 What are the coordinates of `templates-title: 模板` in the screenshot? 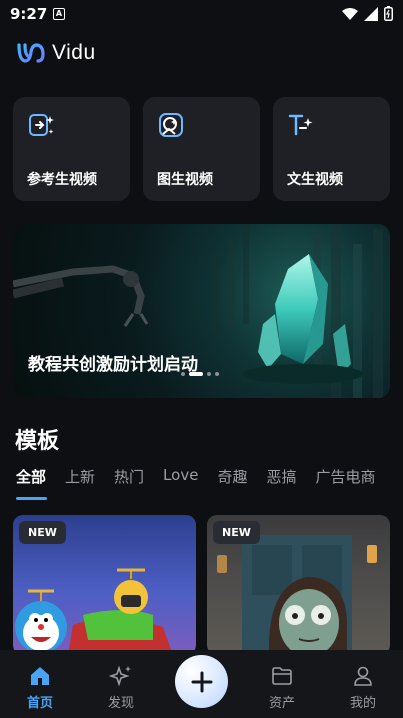 It's located at (37, 441).